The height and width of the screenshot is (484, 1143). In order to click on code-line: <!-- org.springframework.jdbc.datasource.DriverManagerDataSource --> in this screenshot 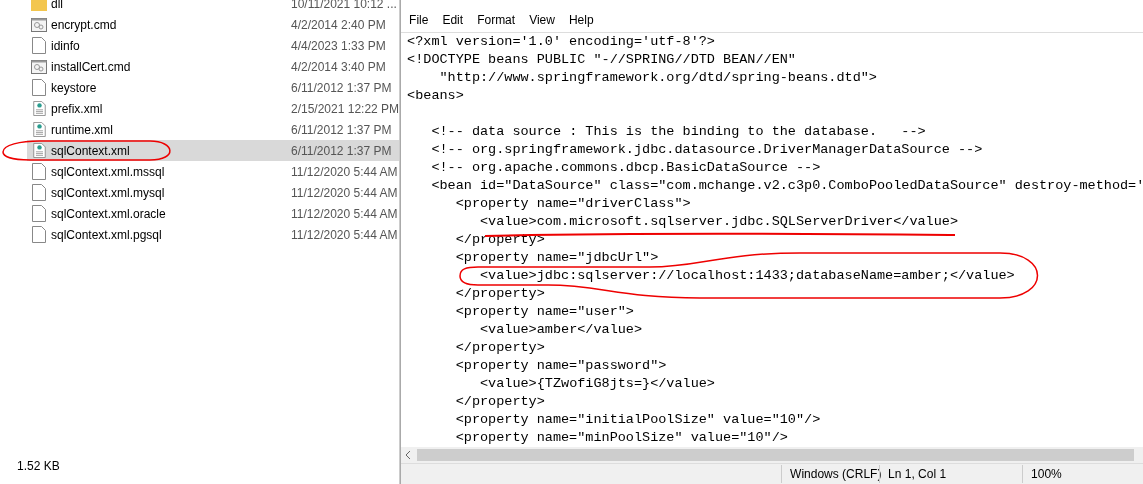, I will do `click(707, 150)`.